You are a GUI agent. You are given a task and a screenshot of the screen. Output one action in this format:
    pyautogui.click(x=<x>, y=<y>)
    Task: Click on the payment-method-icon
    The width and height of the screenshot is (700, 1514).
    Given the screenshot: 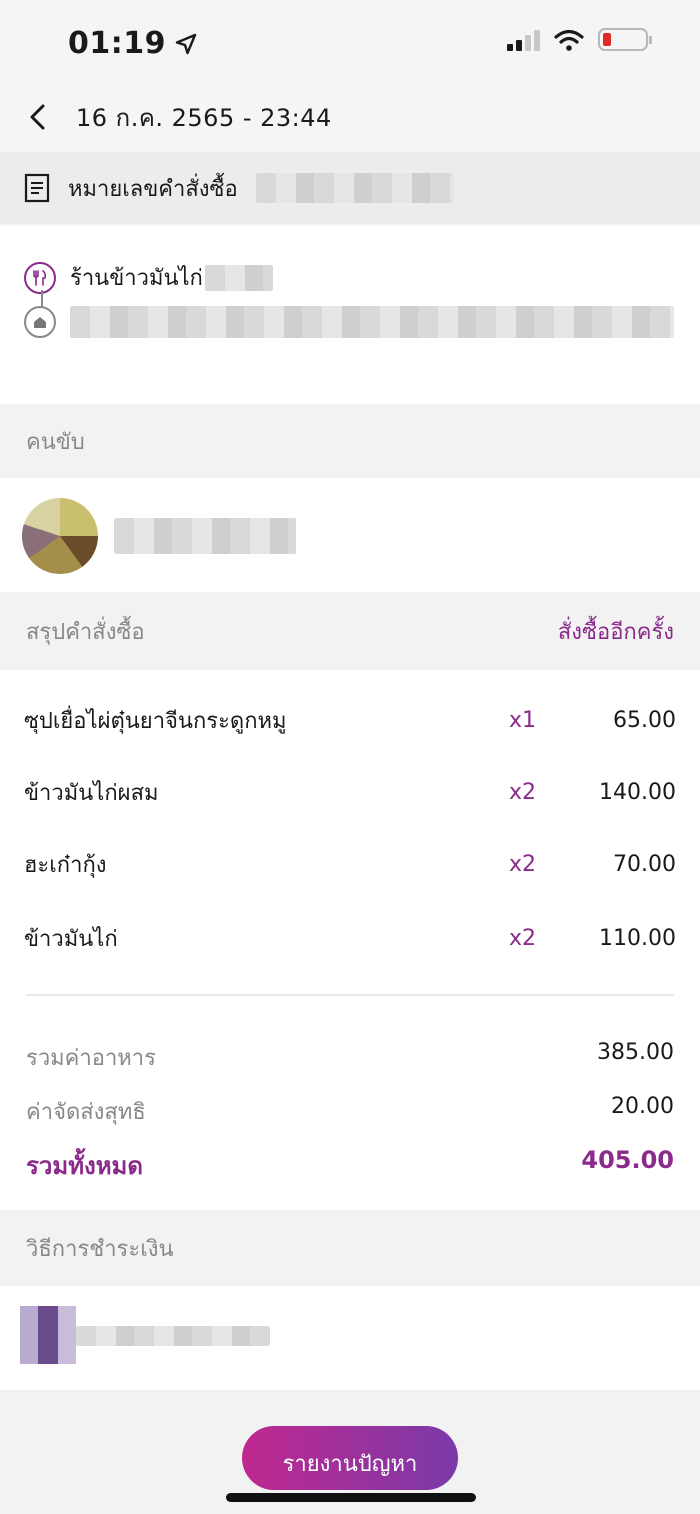 What is the action you would take?
    pyautogui.click(x=48, y=1335)
    